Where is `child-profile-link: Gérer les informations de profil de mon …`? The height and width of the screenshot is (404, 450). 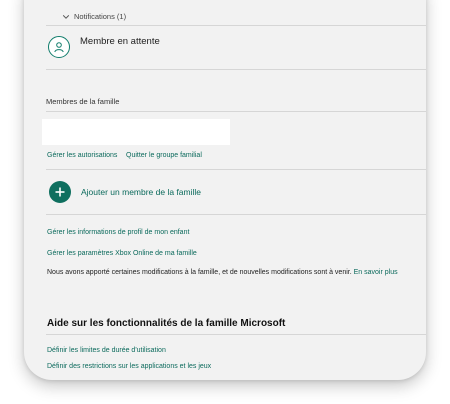
child-profile-link: Gérer les informations de profil de mon … is located at coordinates (118, 232).